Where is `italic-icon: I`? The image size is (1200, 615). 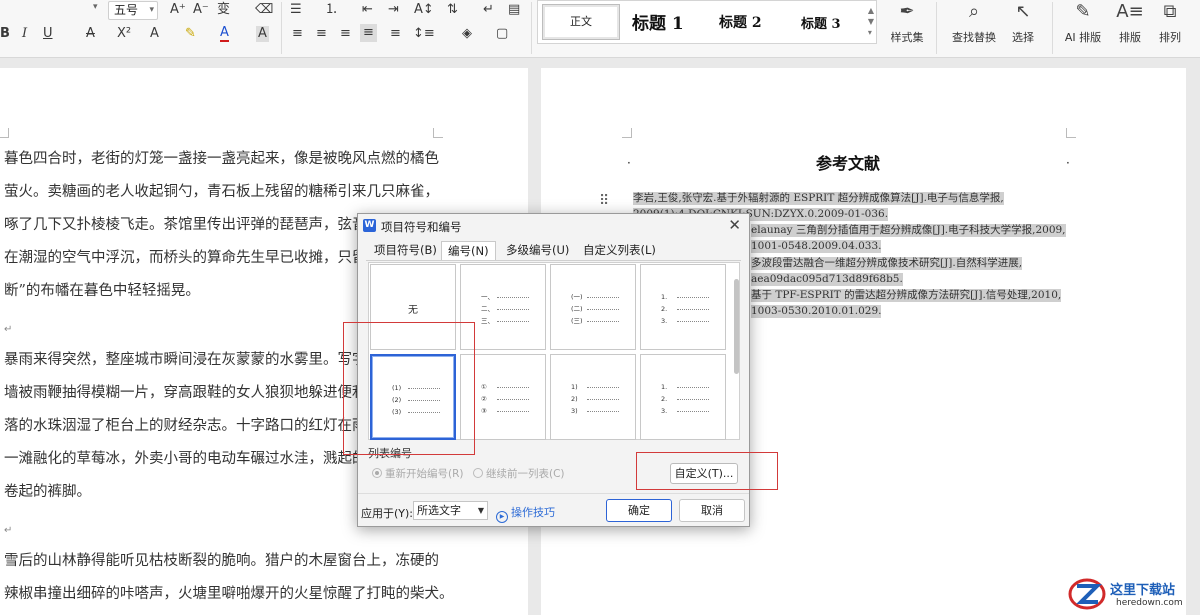
italic-icon: I is located at coordinates (24, 34).